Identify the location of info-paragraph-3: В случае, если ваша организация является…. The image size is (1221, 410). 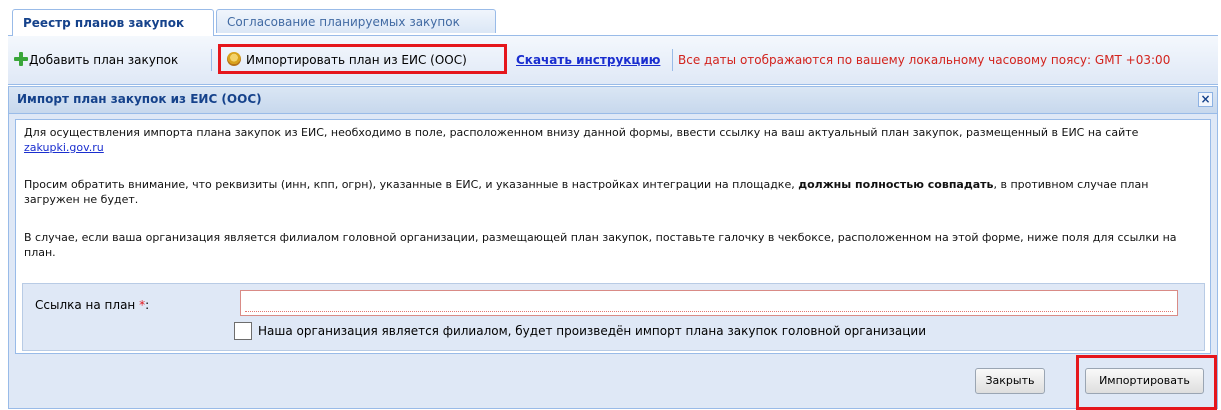
(600, 245).